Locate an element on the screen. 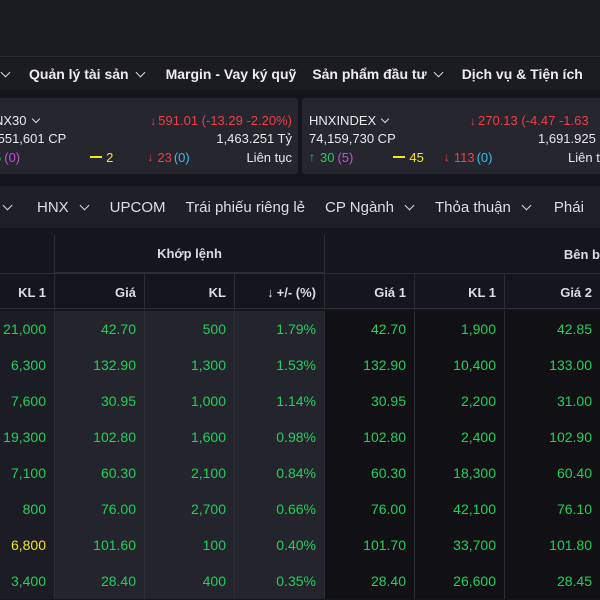  tab-label: Phái is located at coordinates (568, 207).